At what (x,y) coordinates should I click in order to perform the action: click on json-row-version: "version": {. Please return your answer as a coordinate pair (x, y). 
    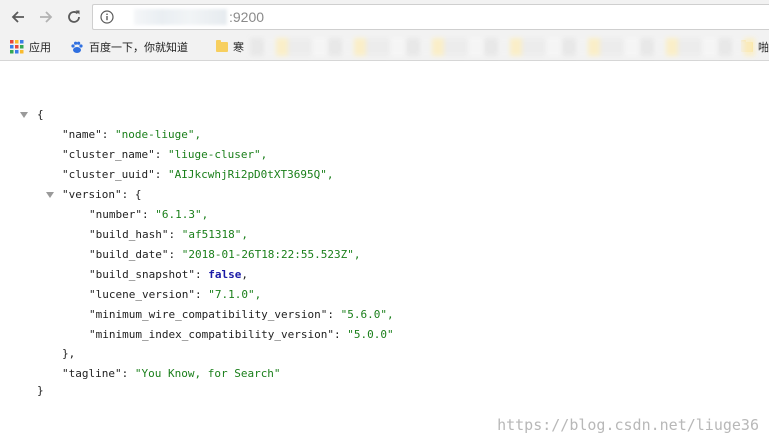
    Looking at the image, I should click on (101, 195).